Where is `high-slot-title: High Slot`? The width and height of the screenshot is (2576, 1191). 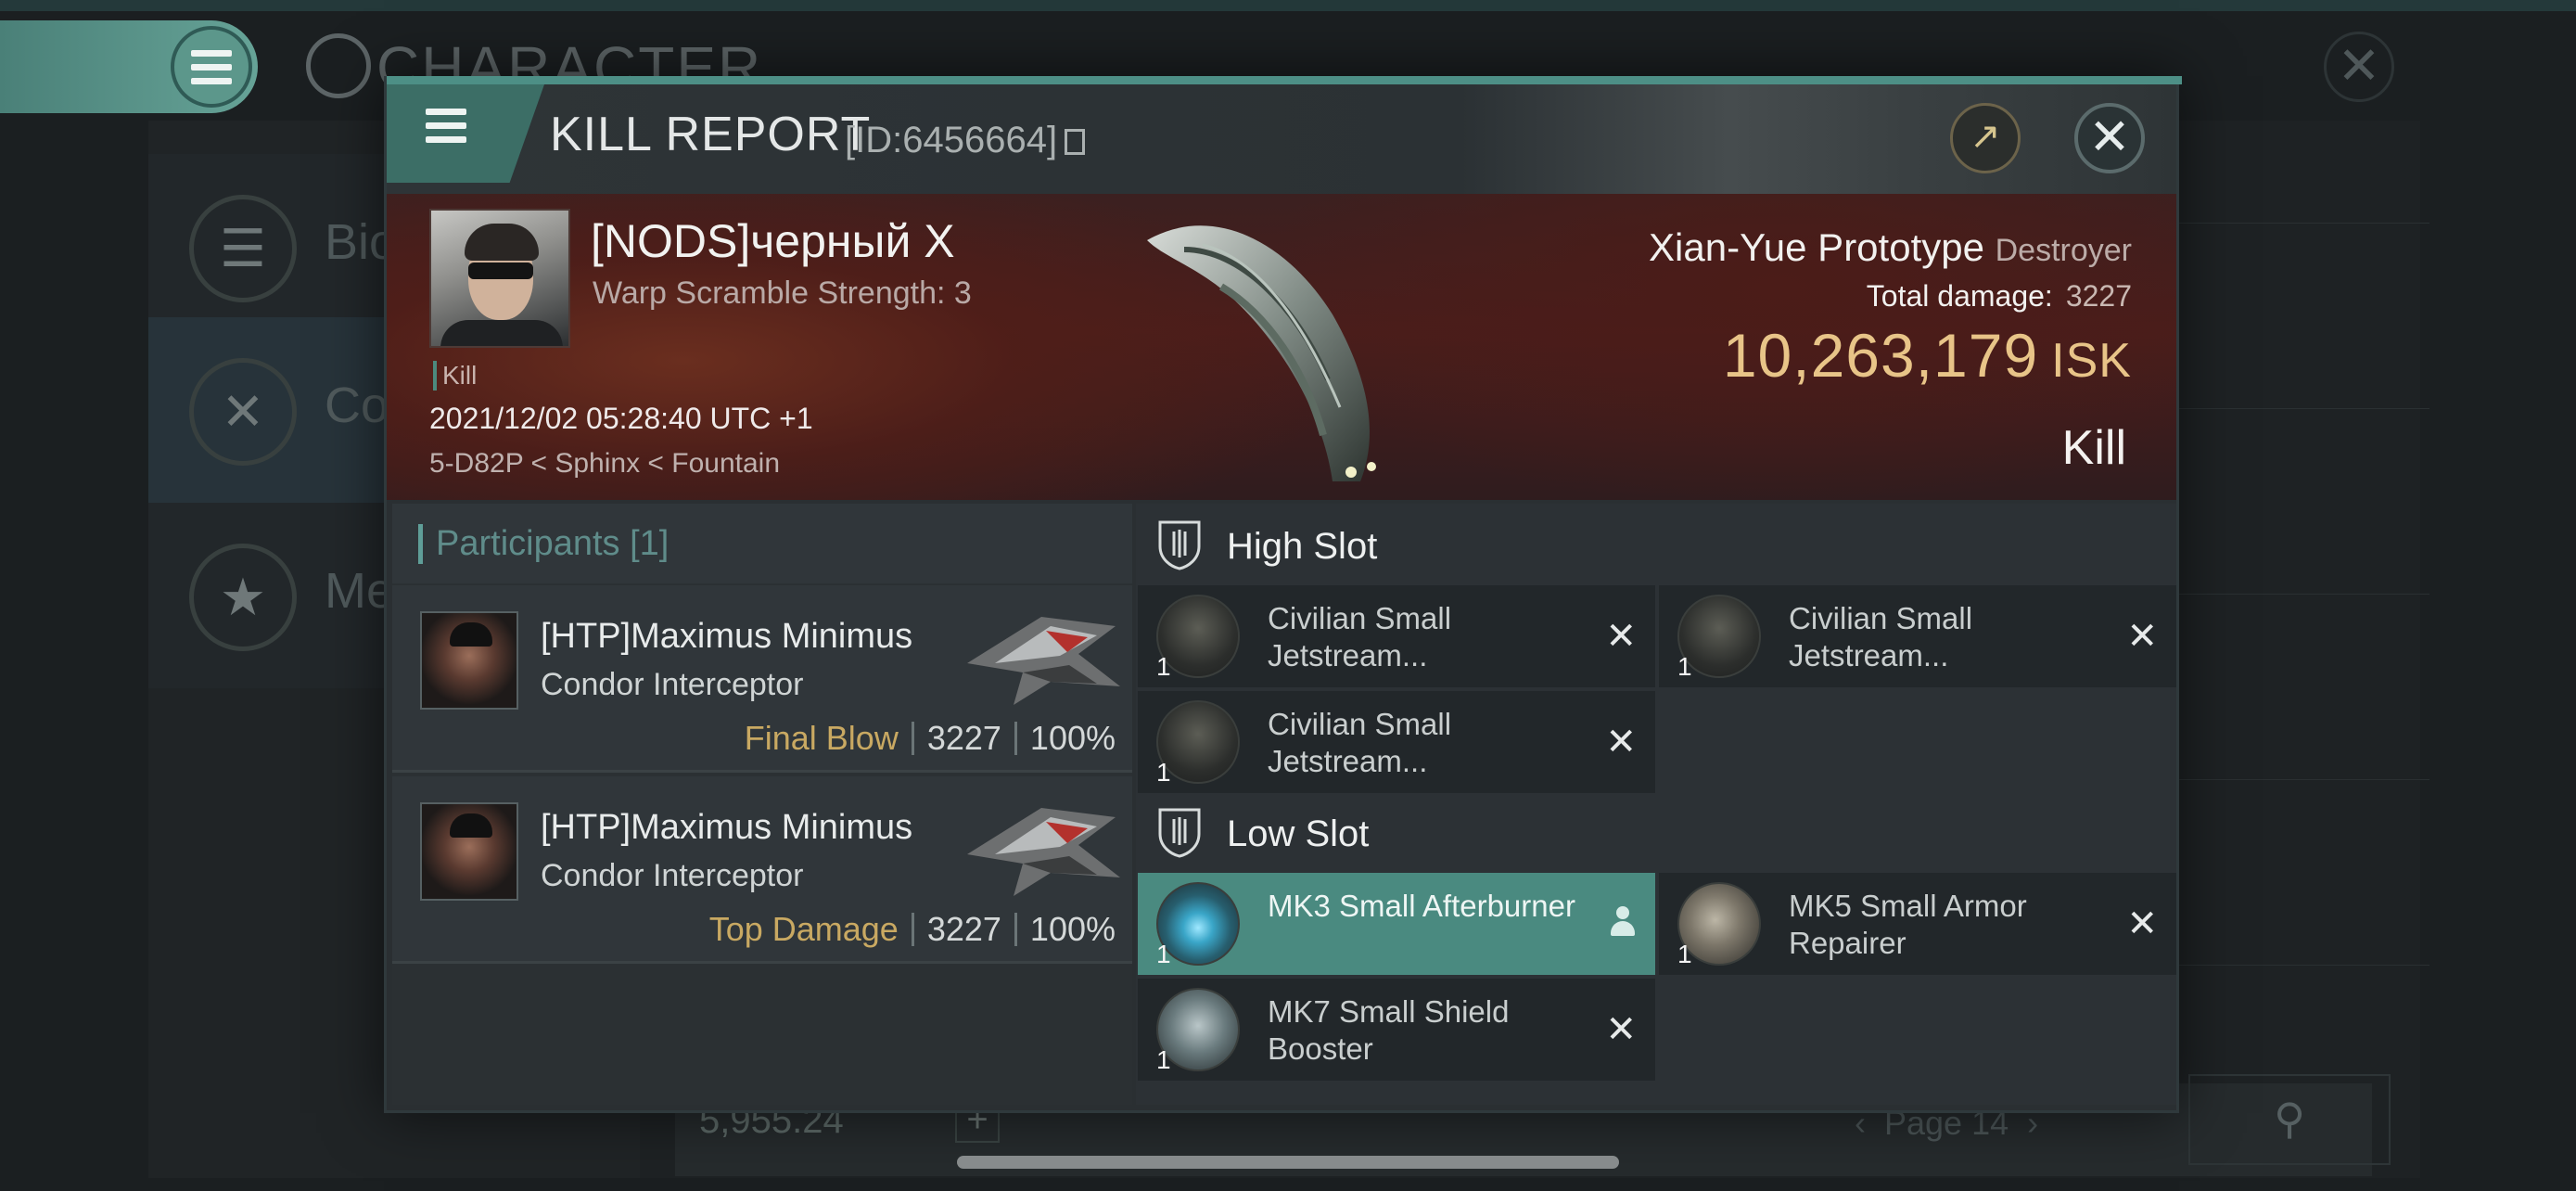 high-slot-title: High Slot is located at coordinates (1303, 546).